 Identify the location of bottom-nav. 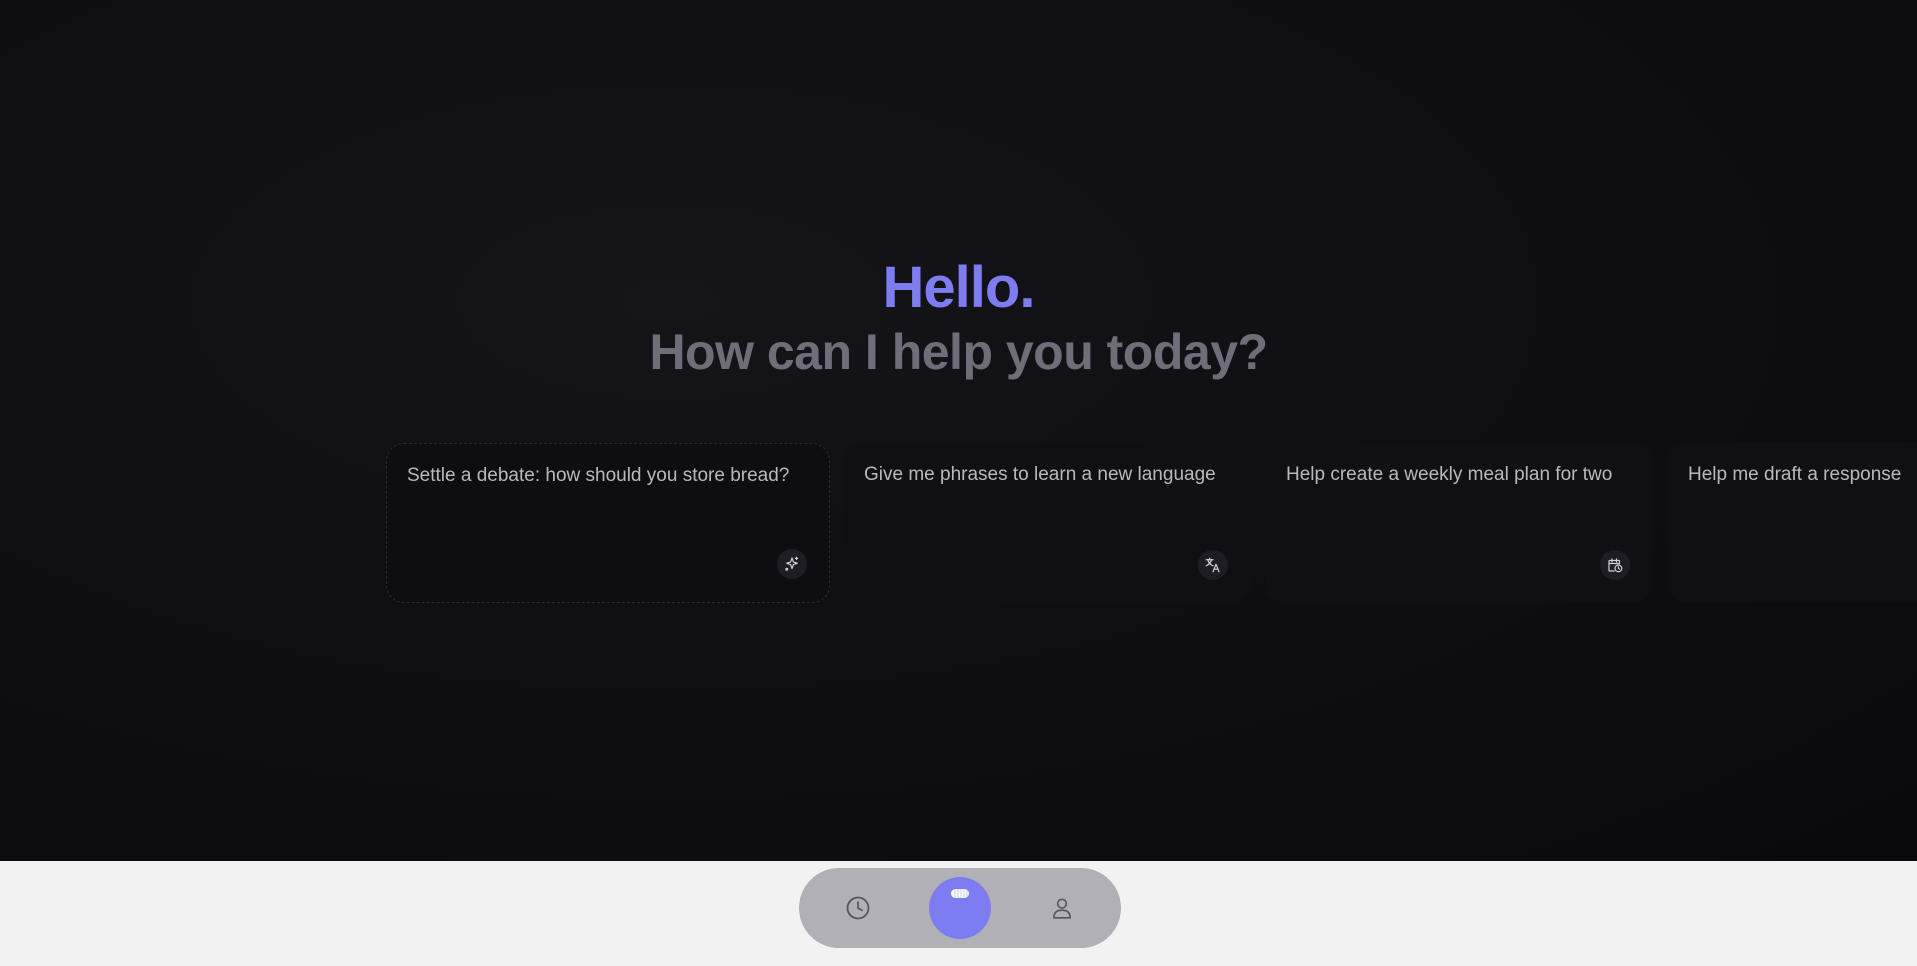
(960, 908).